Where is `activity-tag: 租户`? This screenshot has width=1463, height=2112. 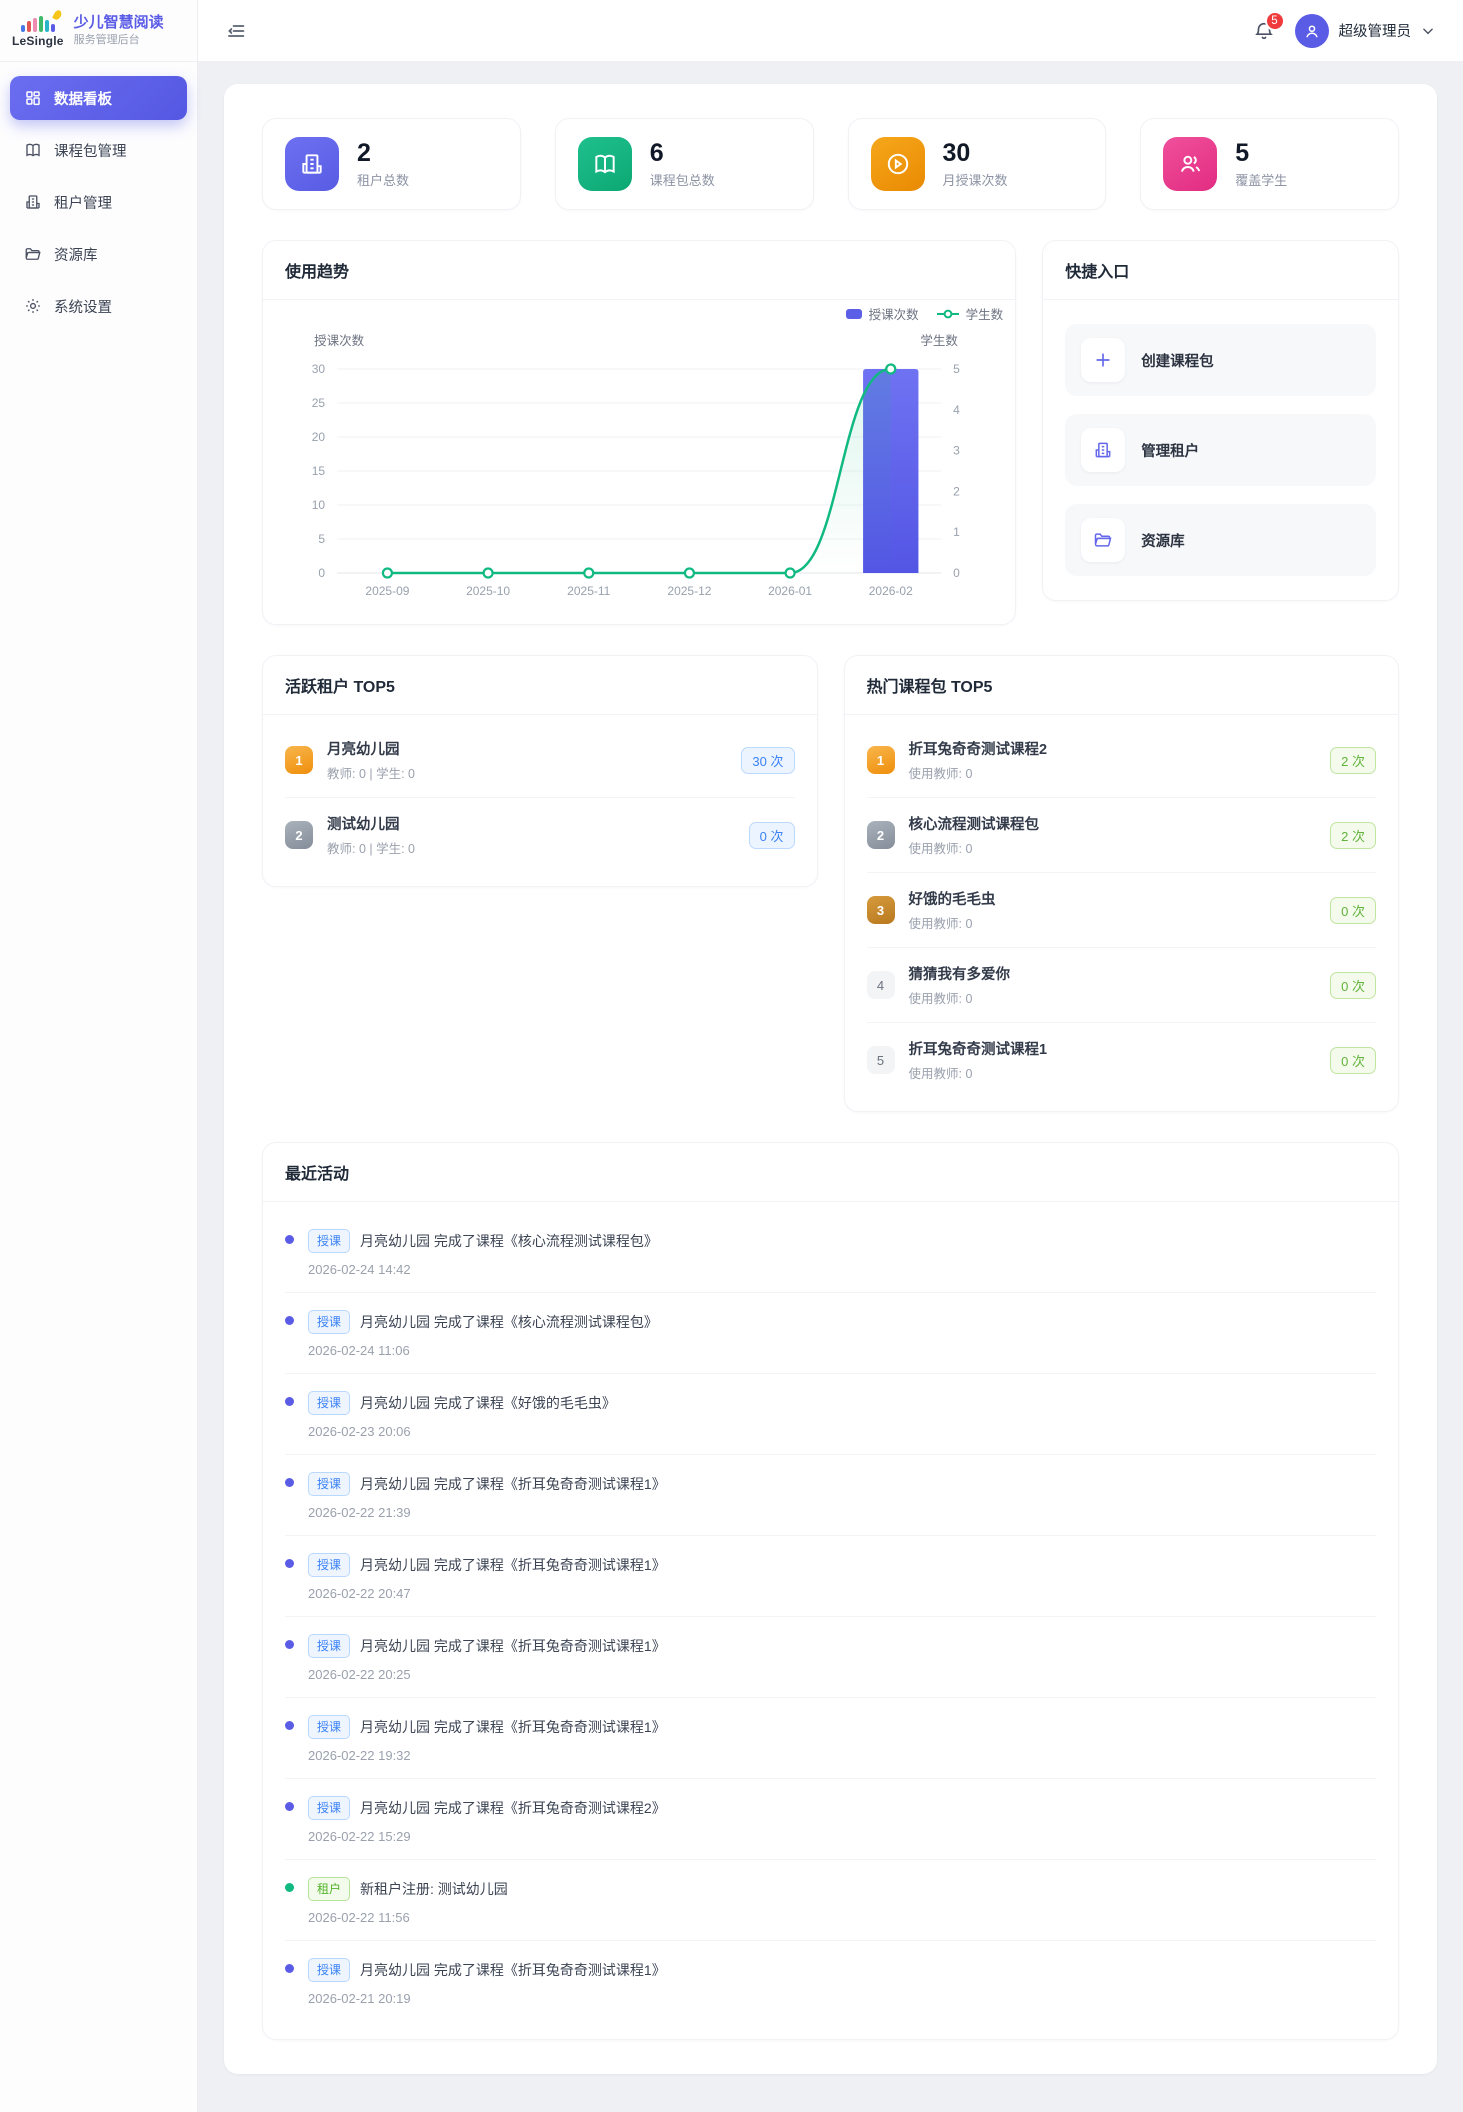 activity-tag: 租户 is located at coordinates (329, 1889).